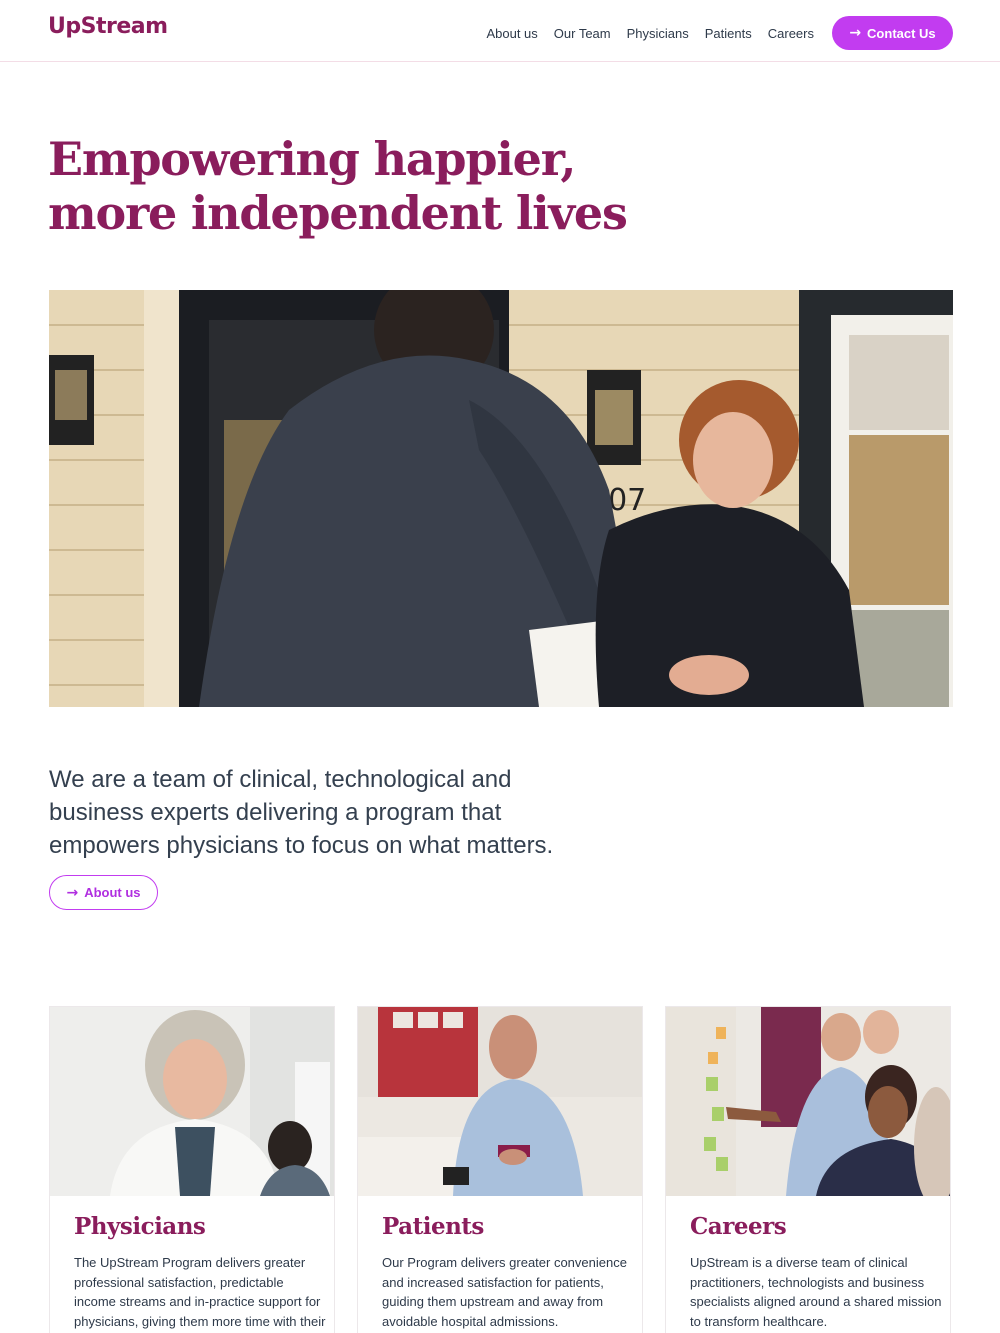 Image resolution: width=1000 pixels, height=1333 pixels. Describe the element at coordinates (658, 33) in the screenshot. I see `nav-physicians: Physicians` at that location.